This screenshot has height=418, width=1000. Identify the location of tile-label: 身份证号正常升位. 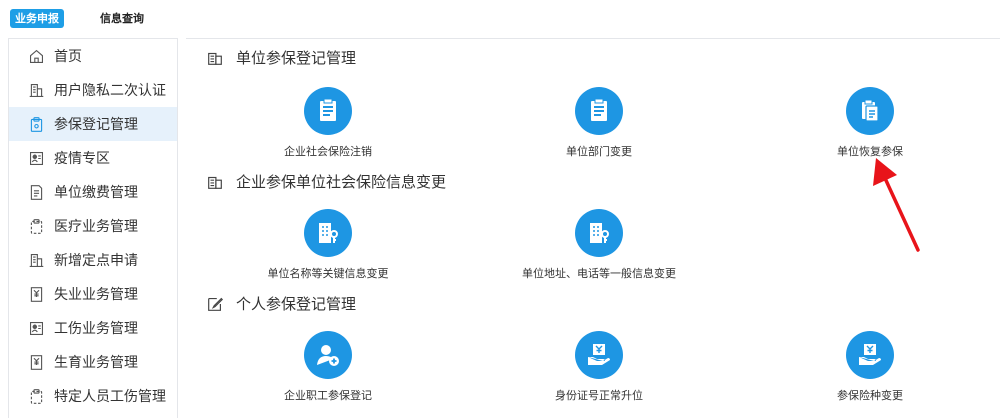
(599, 395).